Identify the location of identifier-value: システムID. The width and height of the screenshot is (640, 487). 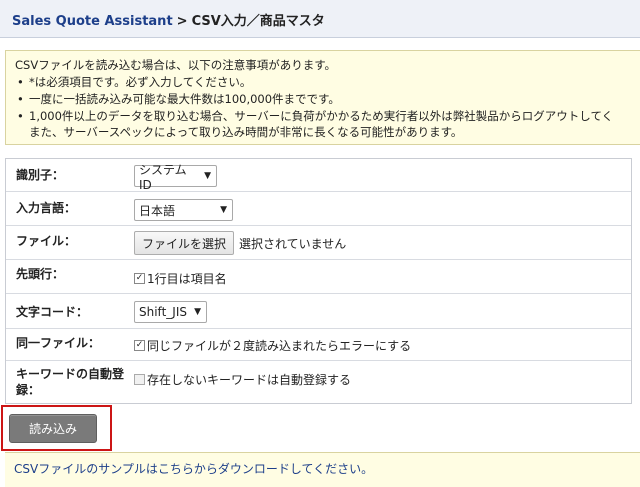
(163, 177).